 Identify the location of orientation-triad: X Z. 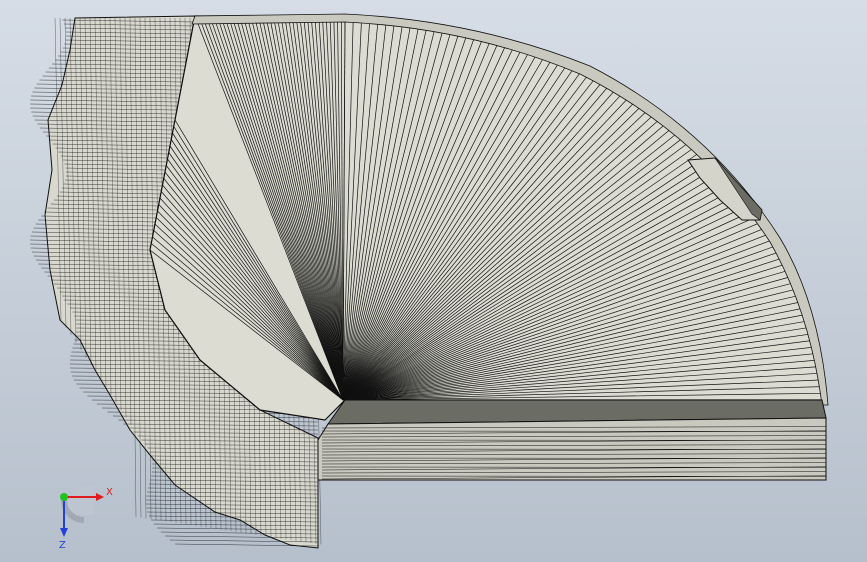
(79, 515).